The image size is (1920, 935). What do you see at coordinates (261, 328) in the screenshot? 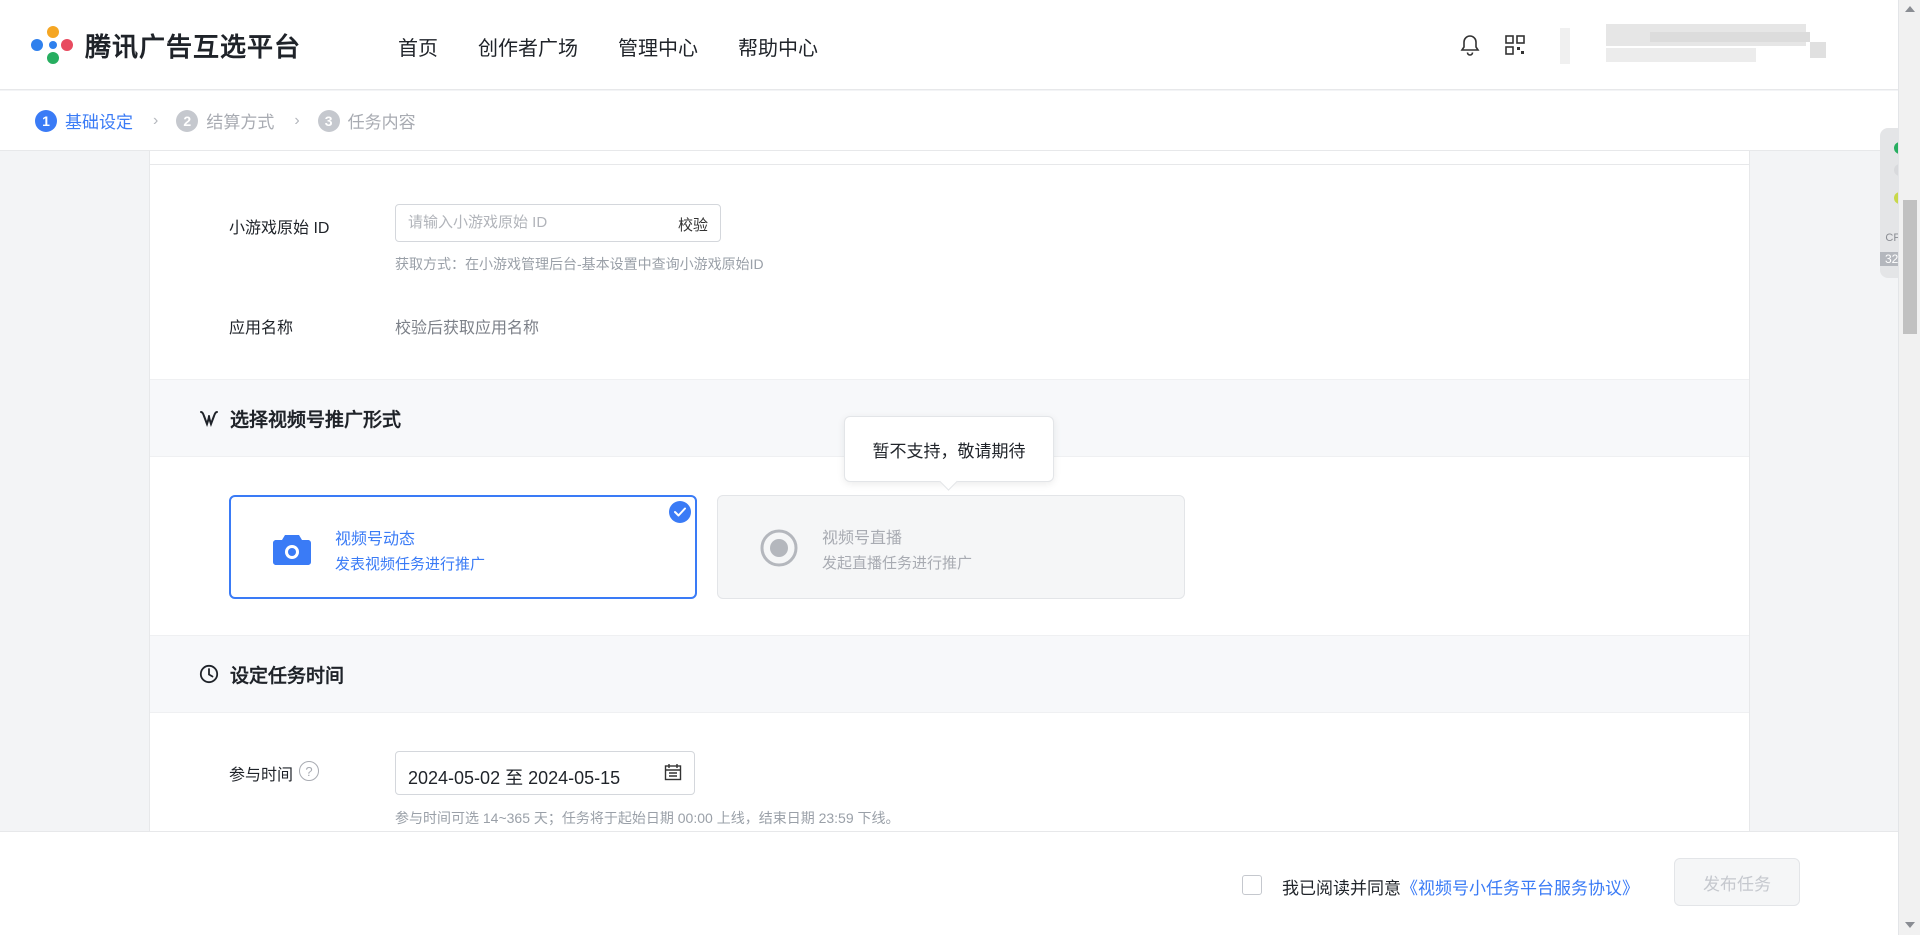
I see `app-name-label: 应用名称` at bounding box center [261, 328].